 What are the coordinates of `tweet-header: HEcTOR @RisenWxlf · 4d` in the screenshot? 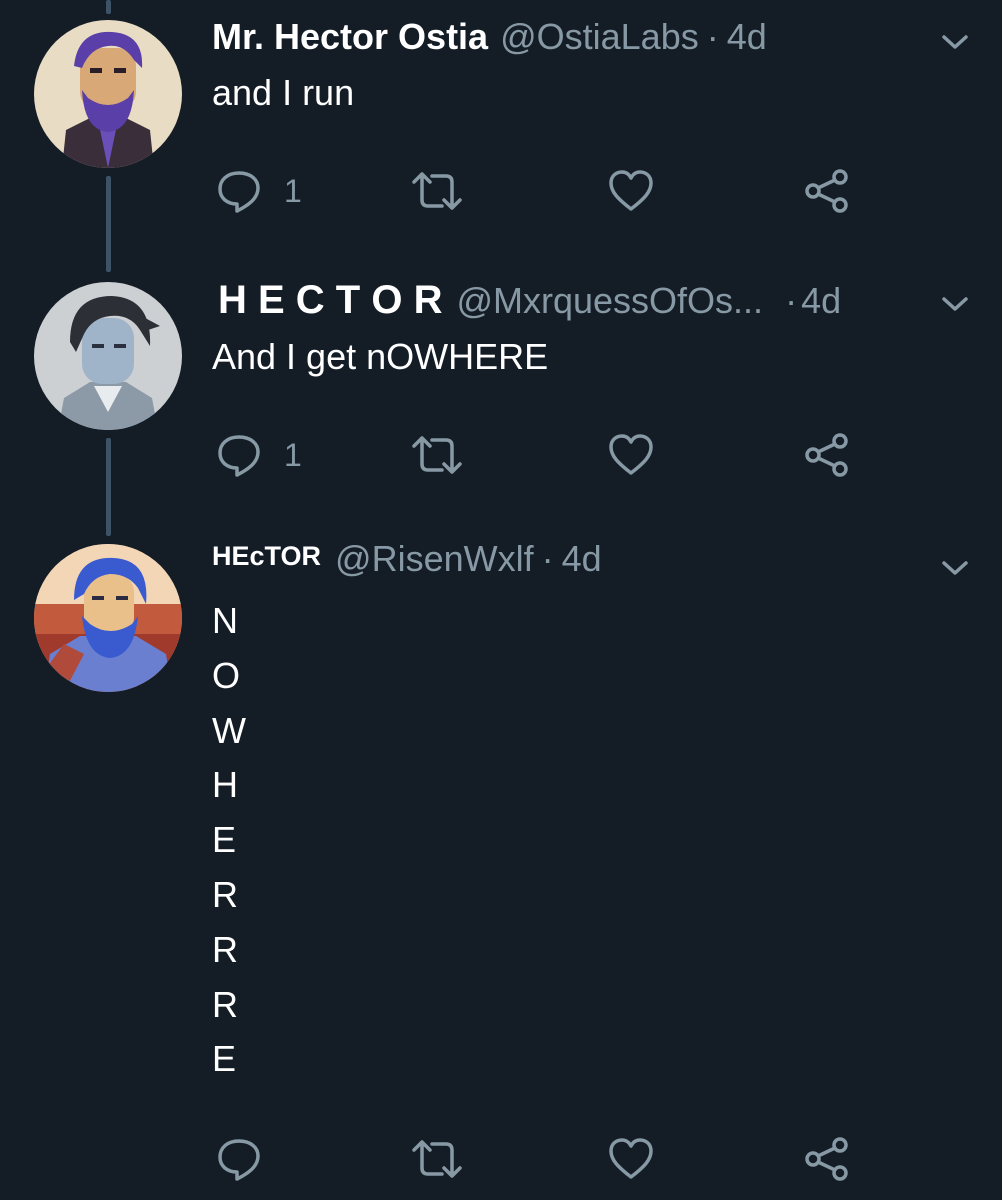 It's located at (407, 566).